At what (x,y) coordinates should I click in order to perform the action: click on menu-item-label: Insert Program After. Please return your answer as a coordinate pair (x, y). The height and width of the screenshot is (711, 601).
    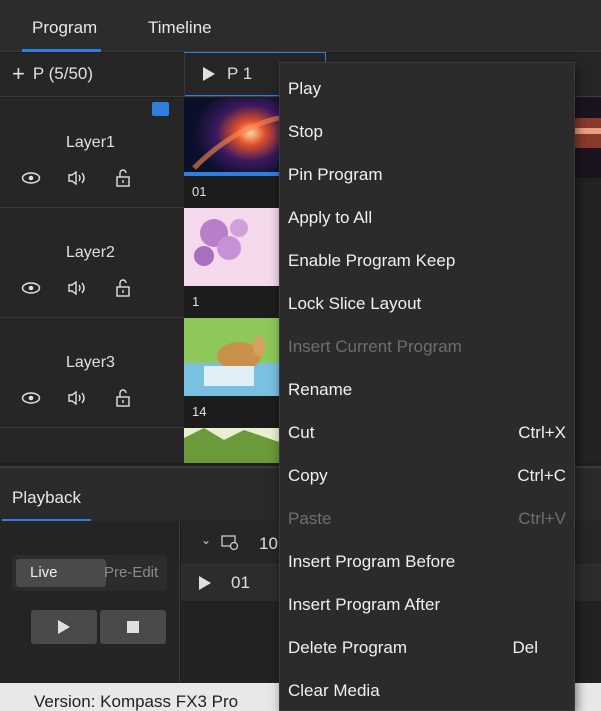
    Looking at the image, I should click on (364, 604).